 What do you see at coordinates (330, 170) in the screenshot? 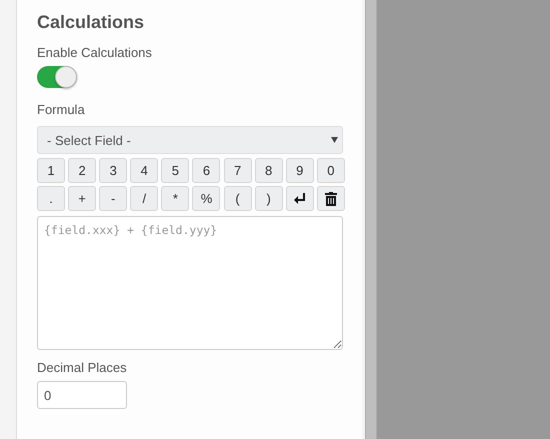
I see `key-button: 0` at bounding box center [330, 170].